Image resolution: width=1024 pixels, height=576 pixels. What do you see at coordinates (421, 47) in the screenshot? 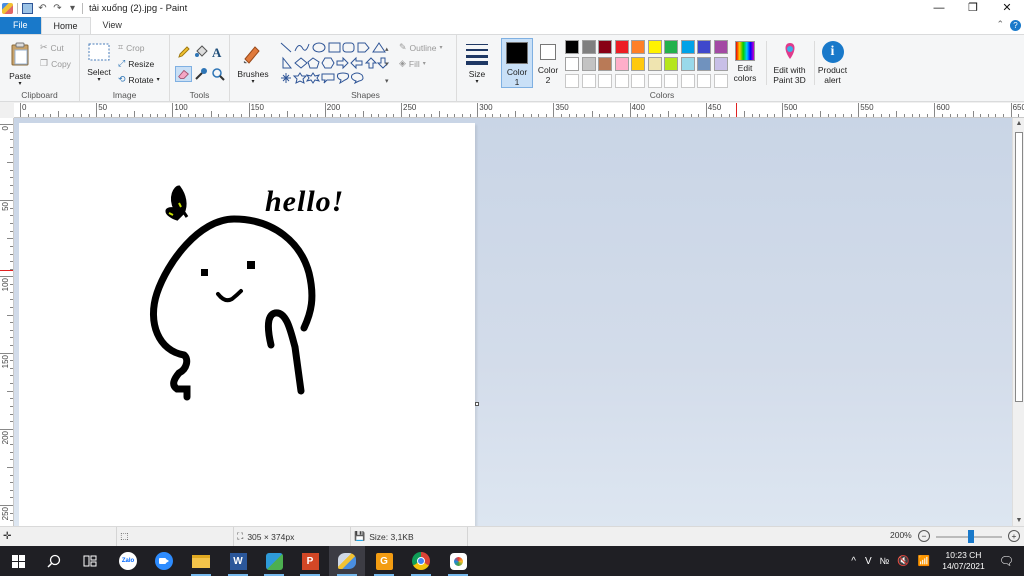
I see `outline-button: ✎ Outline ▾` at bounding box center [421, 47].